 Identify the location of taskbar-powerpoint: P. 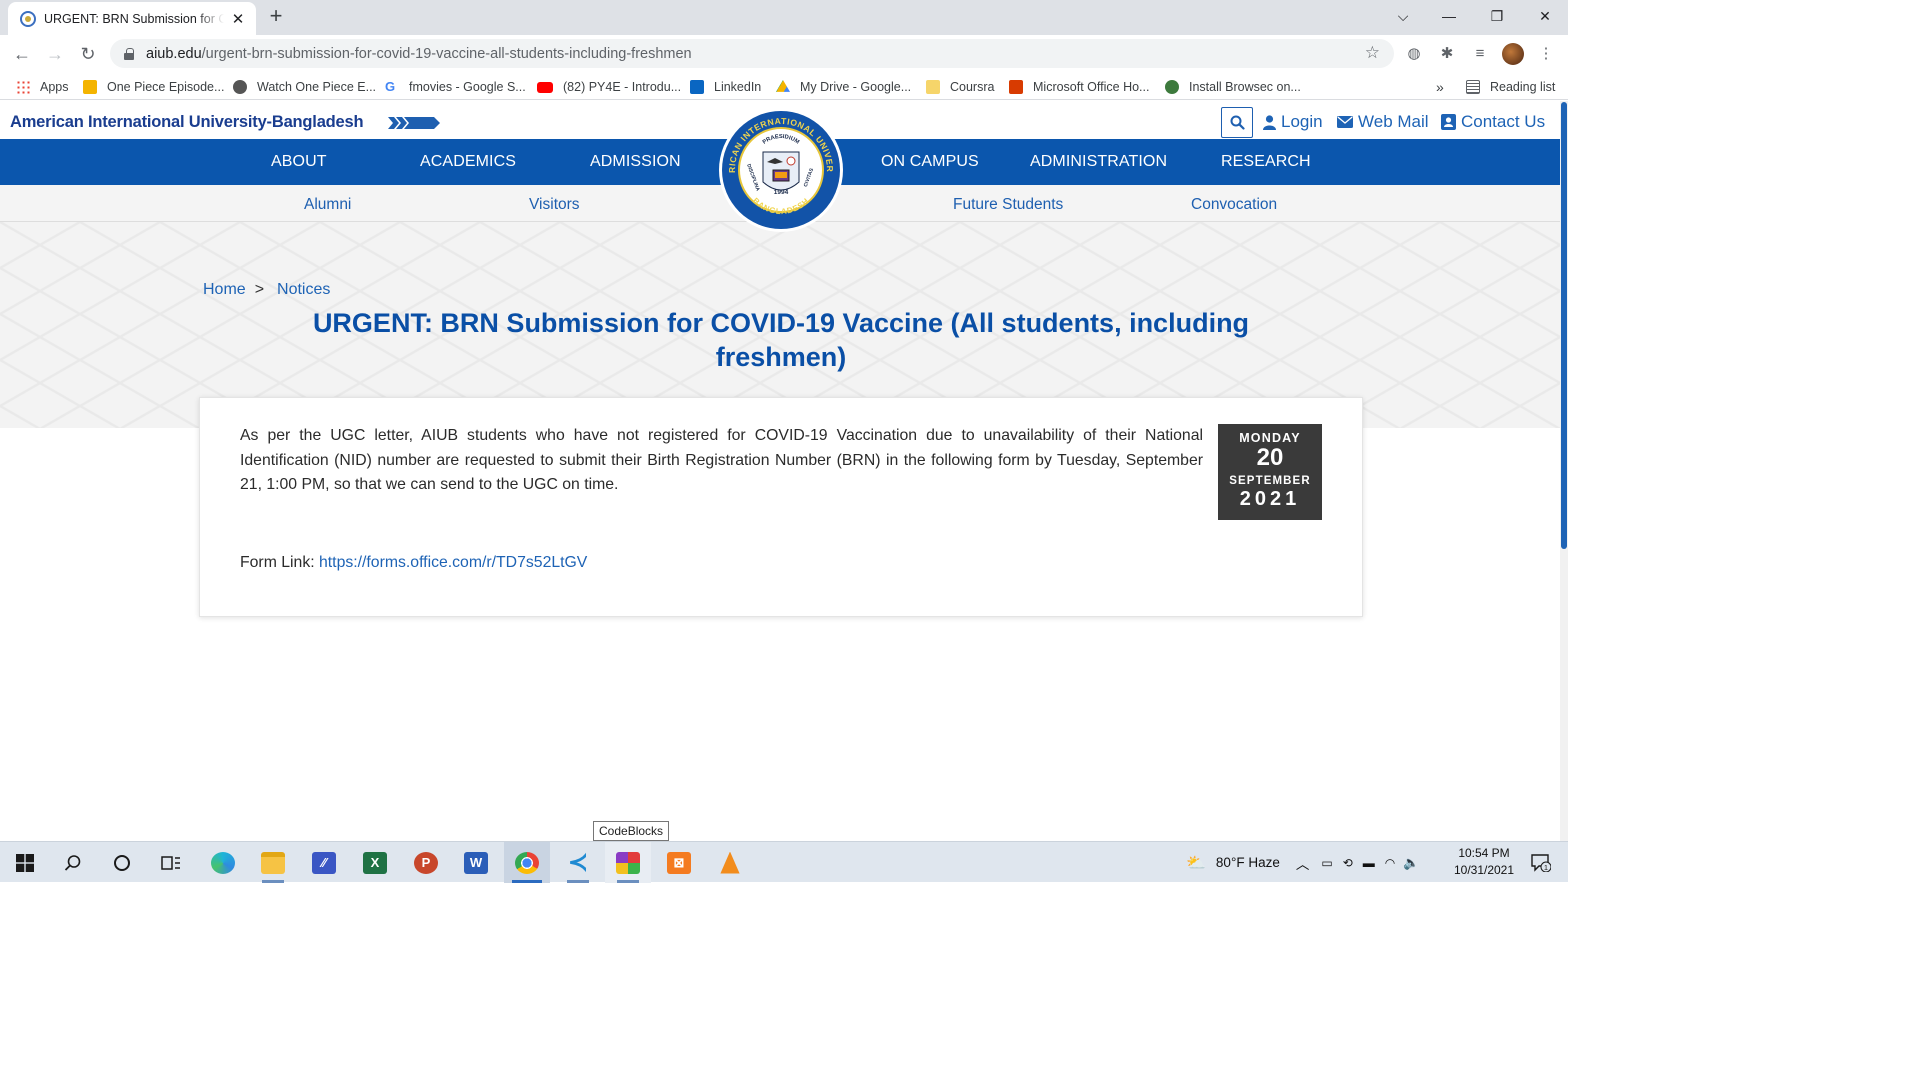
(426, 862).